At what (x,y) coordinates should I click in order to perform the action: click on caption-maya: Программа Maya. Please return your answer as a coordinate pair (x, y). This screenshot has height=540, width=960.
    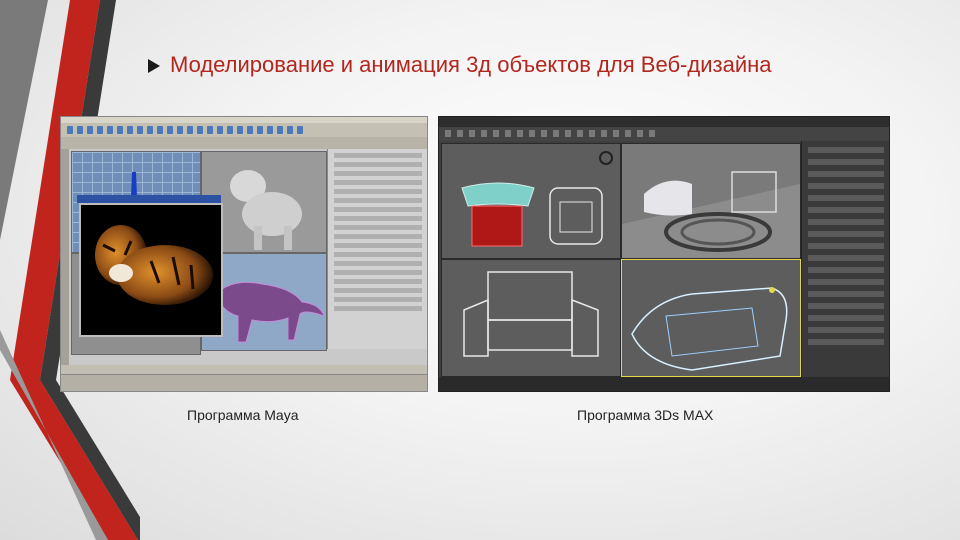
    Looking at the image, I should click on (243, 415).